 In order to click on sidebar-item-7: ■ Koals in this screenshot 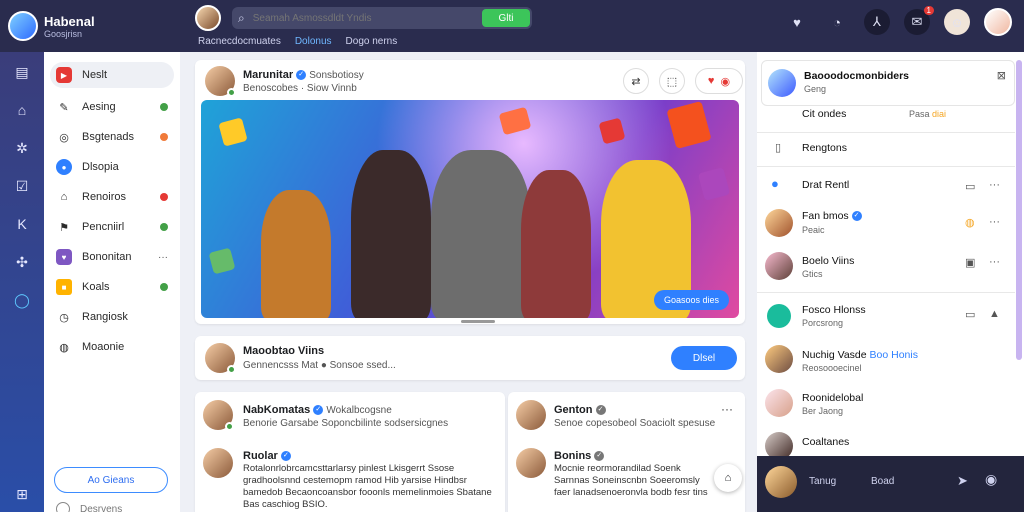, I will do `click(112, 287)`.